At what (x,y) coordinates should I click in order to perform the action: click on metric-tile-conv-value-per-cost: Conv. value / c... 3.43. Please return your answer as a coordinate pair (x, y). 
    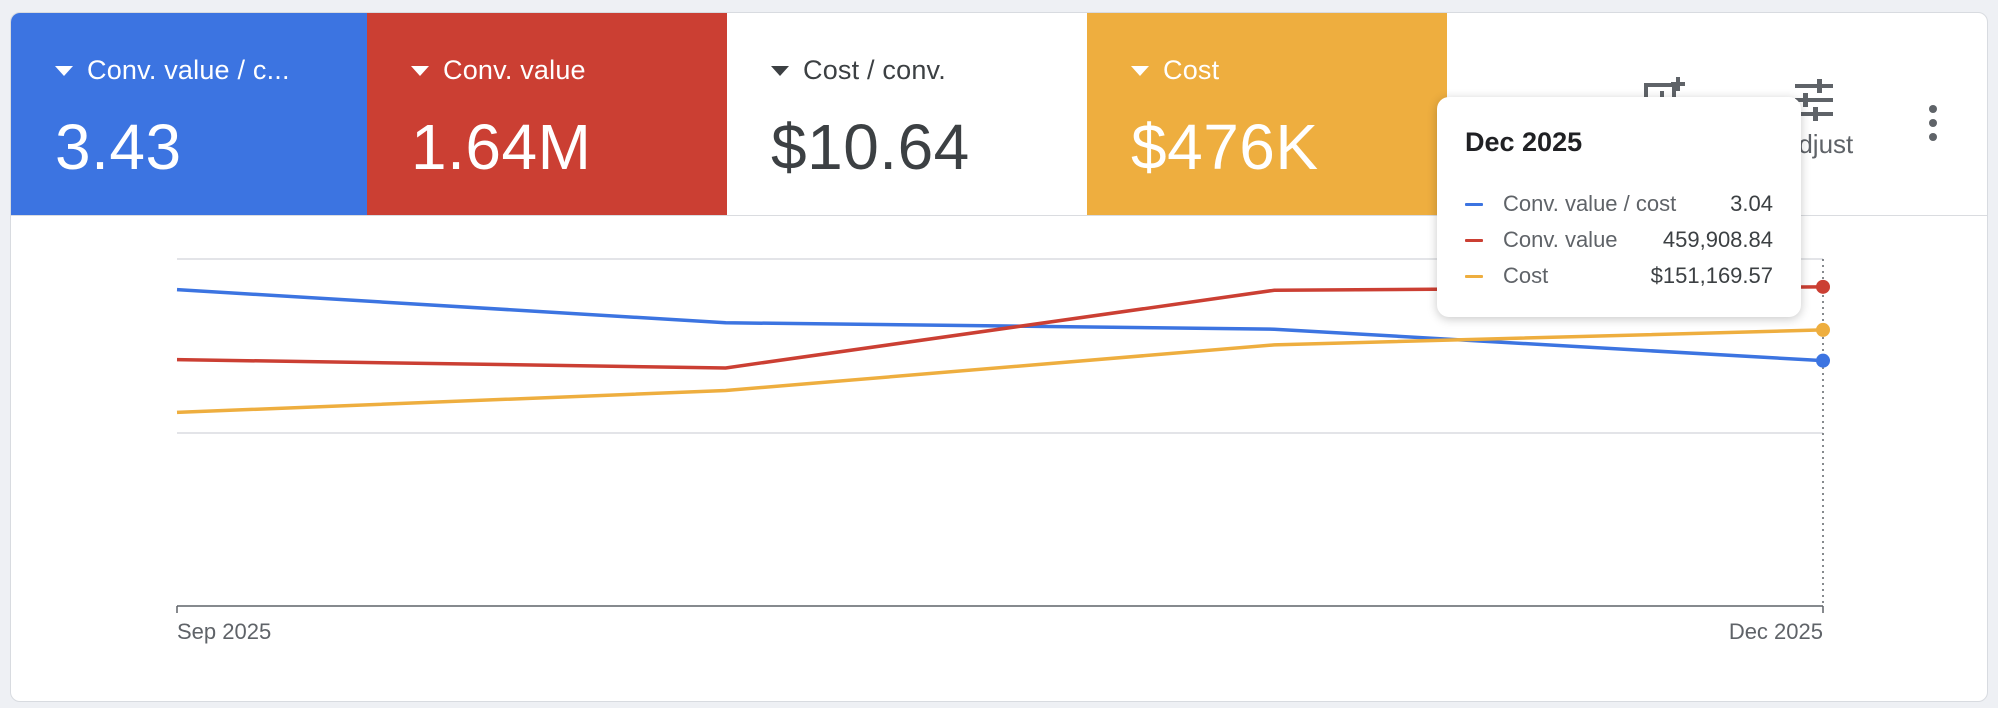
    Looking at the image, I should click on (189, 114).